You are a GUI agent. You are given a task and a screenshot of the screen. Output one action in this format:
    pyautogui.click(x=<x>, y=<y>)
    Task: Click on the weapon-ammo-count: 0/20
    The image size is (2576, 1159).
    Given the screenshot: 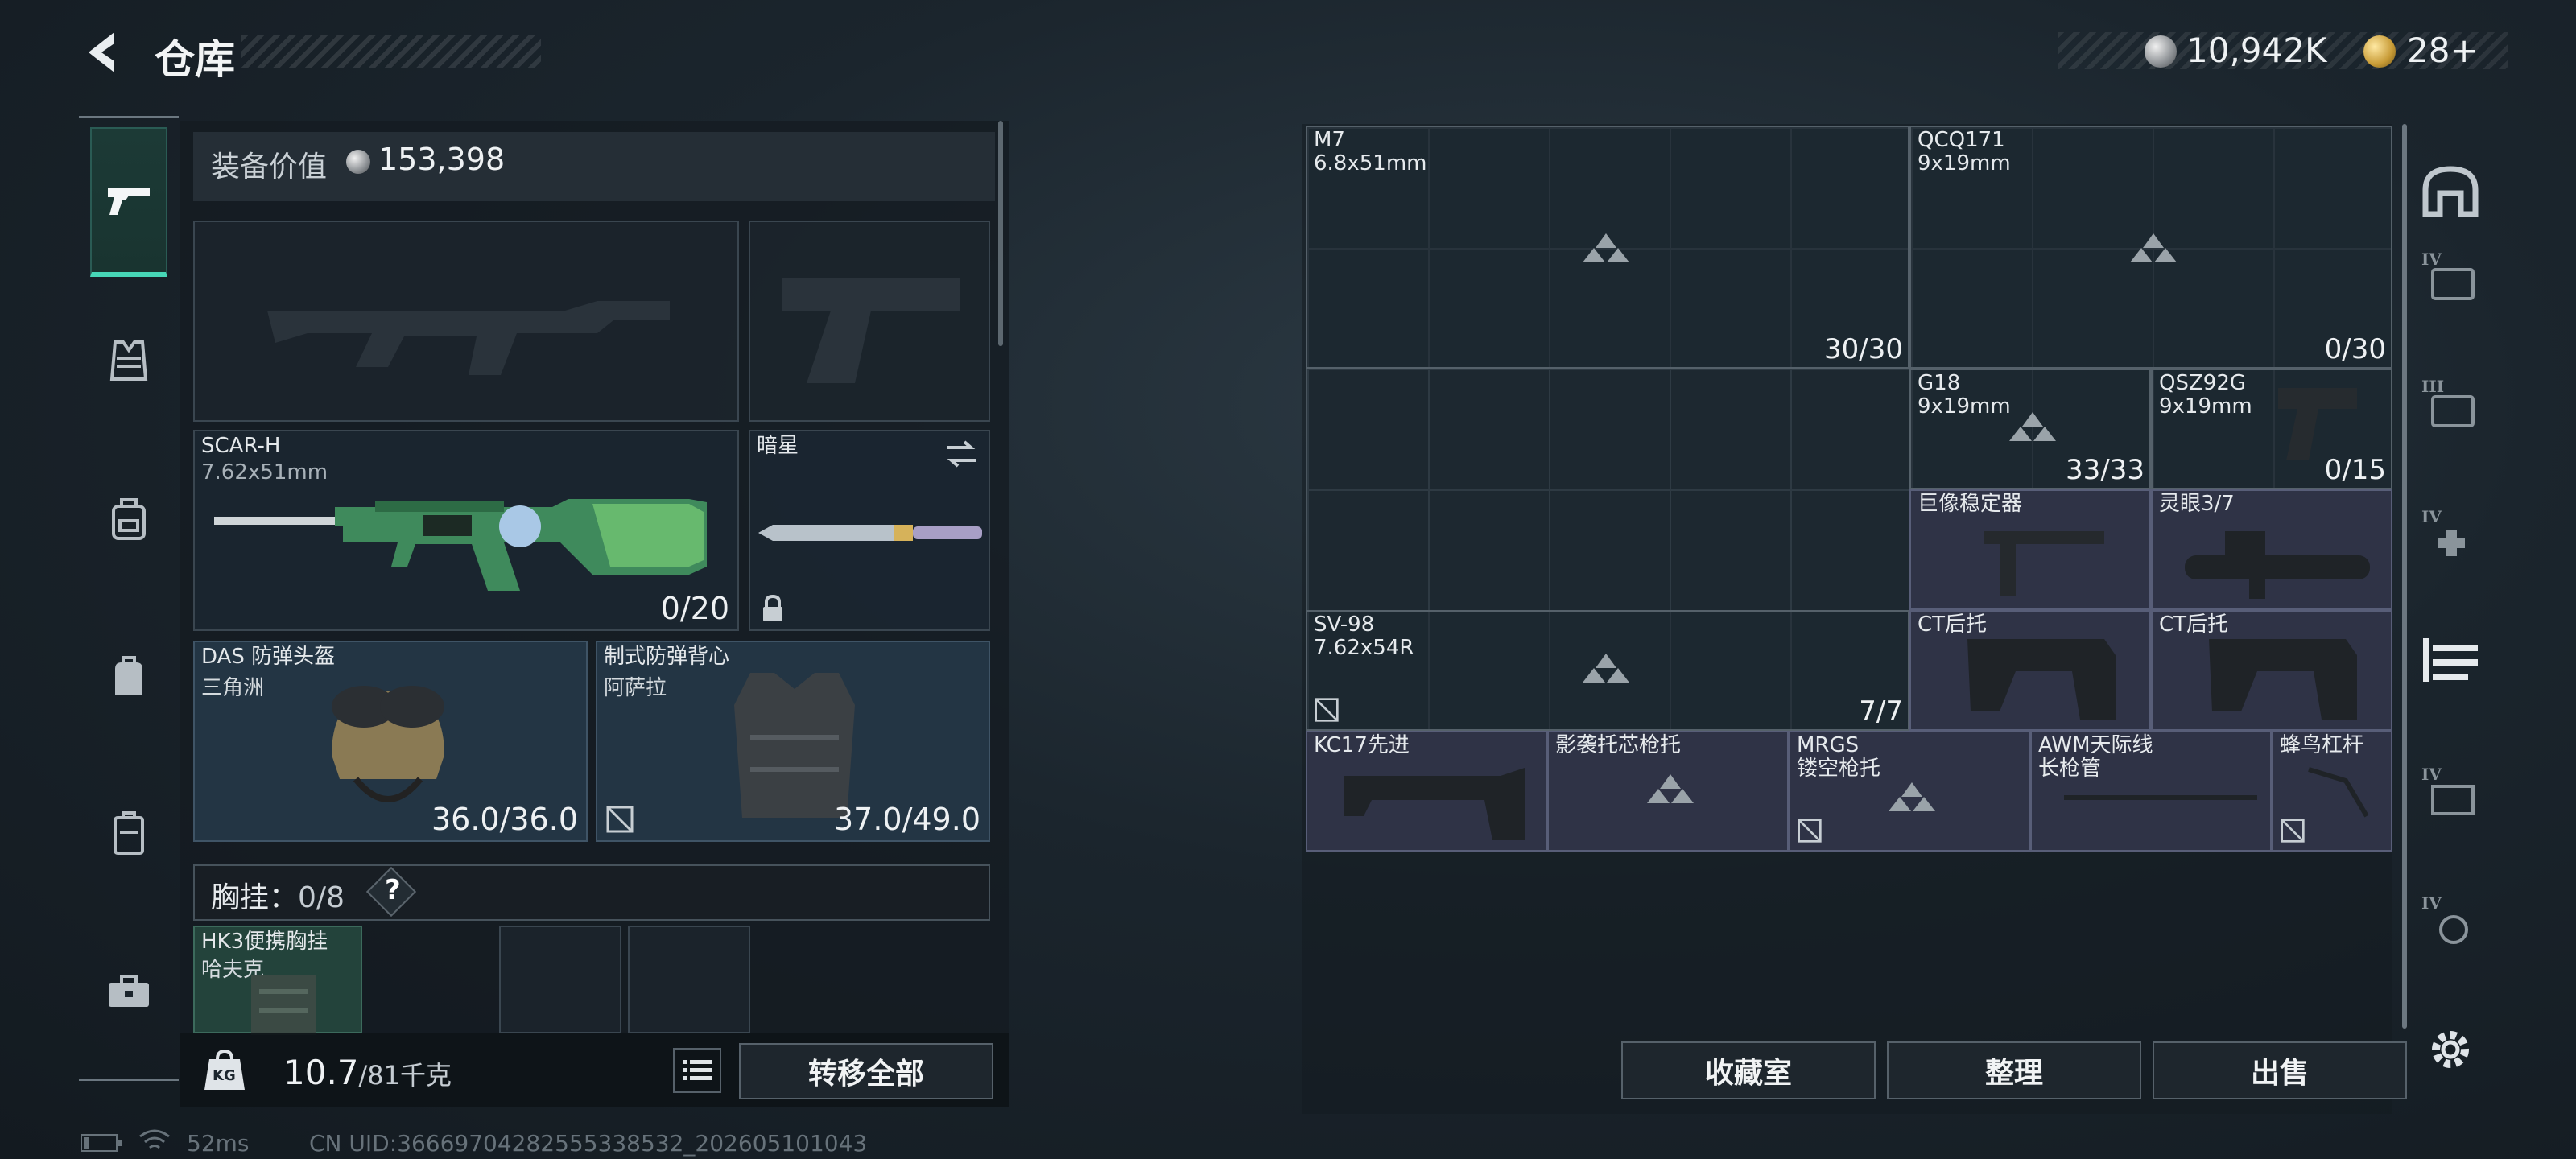 What is the action you would take?
    pyautogui.click(x=694, y=608)
    